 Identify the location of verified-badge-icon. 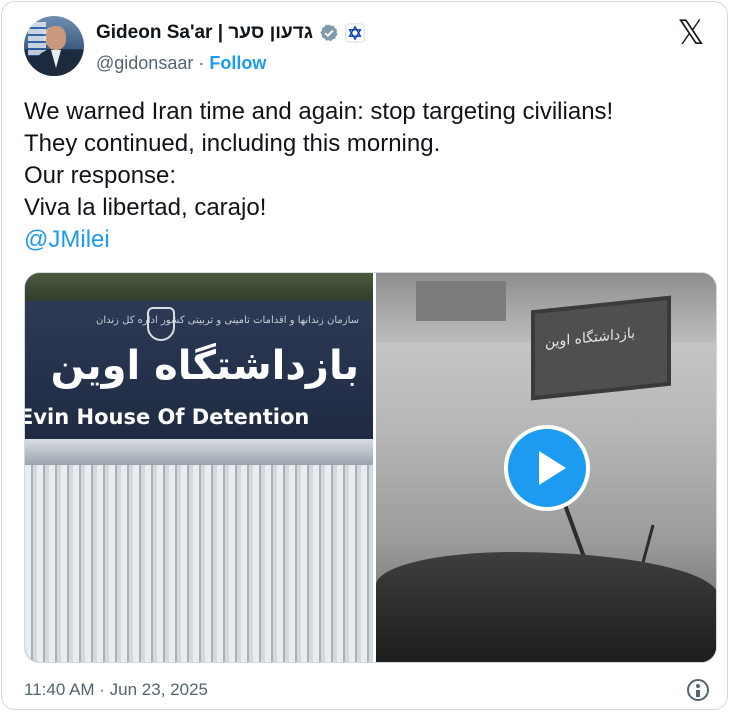
(329, 33).